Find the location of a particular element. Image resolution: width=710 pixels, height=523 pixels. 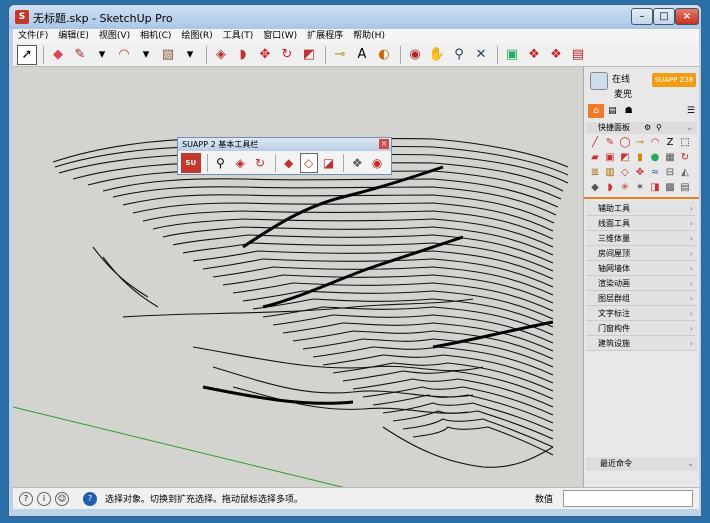

eraser-tool-icon: ◆ is located at coordinates (58, 55).